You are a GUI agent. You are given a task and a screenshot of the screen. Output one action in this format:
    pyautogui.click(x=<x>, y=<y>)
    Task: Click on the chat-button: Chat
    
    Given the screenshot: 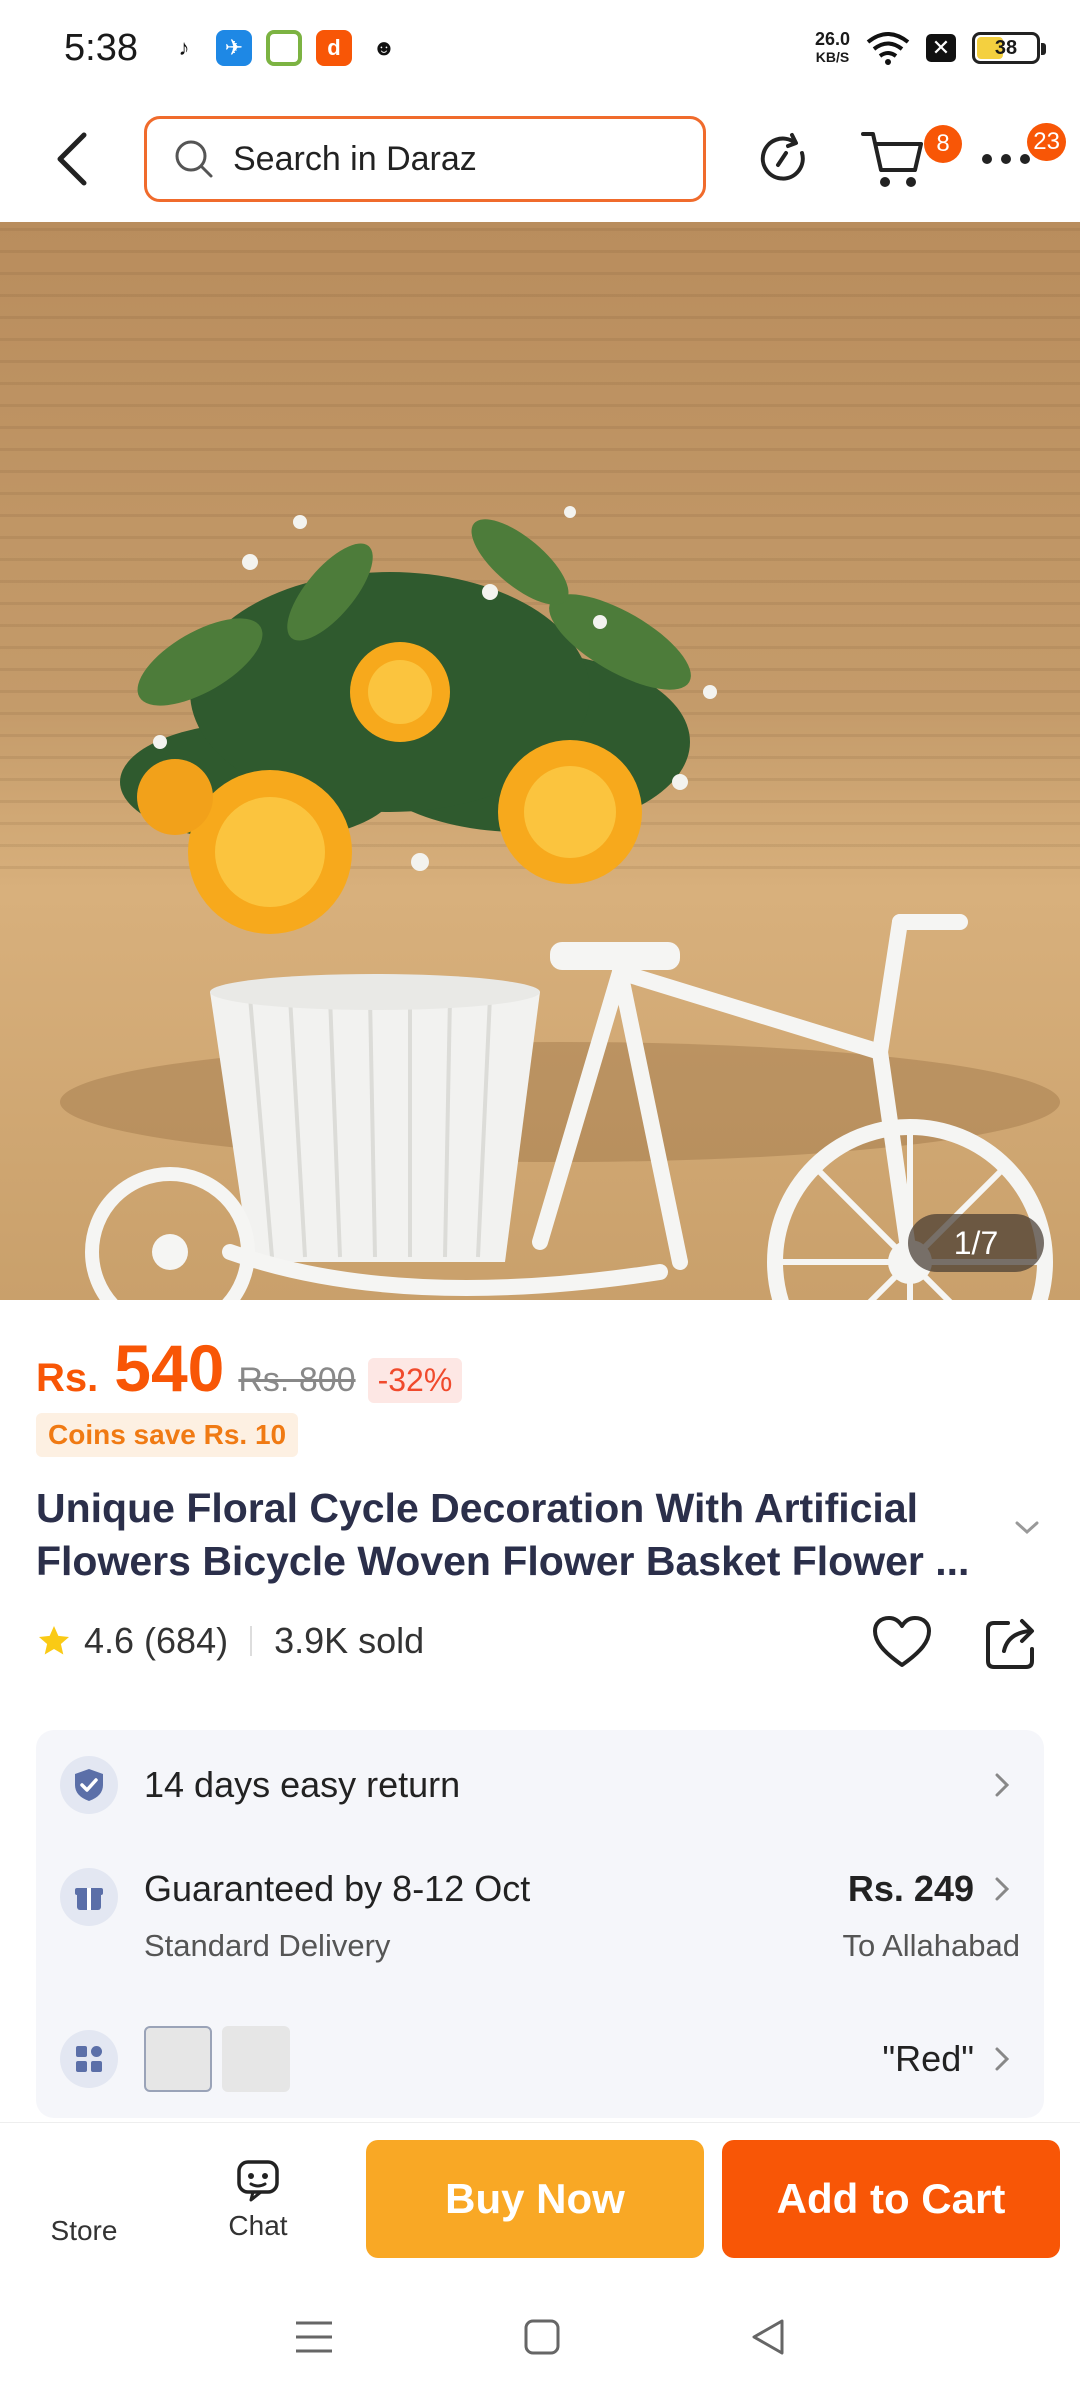 What is the action you would take?
    pyautogui.click(x=258, y=2199)
    